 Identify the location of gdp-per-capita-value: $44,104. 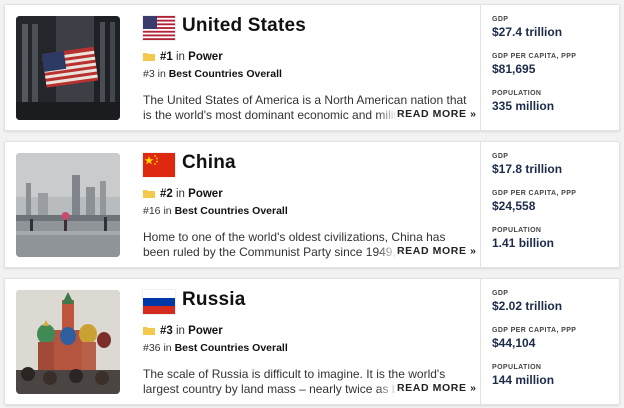
(514, 343).